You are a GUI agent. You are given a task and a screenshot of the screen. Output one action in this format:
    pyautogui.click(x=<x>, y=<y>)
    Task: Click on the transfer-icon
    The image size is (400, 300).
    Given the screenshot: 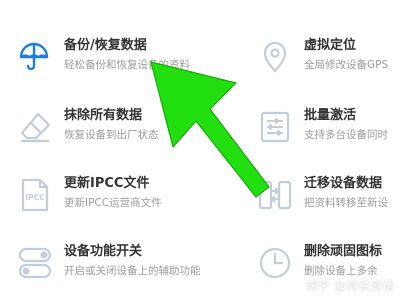 What is the action you would take?
    pyautogui.click(x=275, y=195)
    